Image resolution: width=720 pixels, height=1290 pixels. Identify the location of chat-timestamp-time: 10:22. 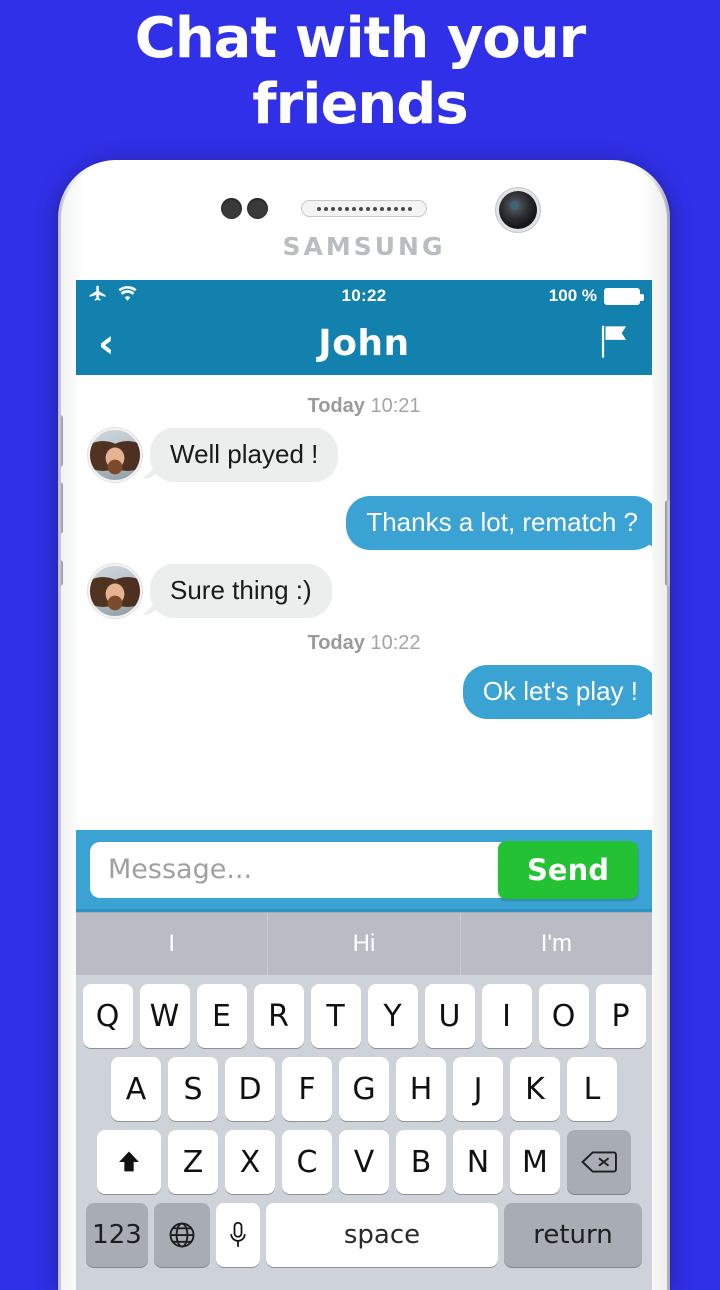
(395, 642).